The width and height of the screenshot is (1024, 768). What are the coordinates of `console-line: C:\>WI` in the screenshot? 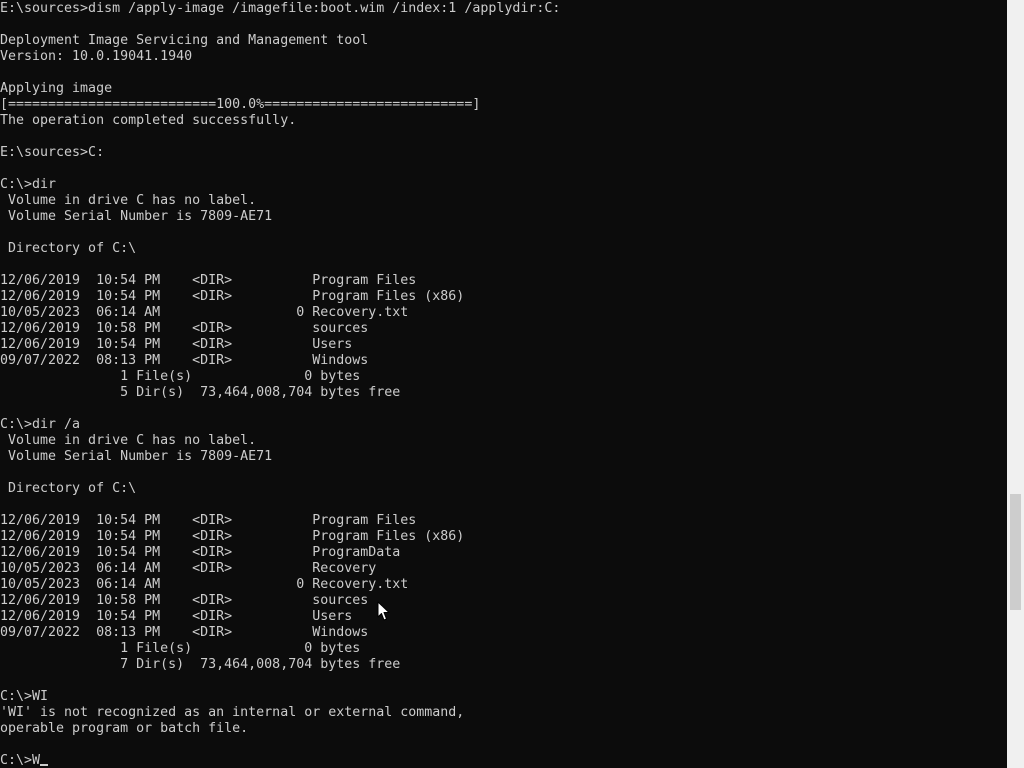 It's located at (24, 696).